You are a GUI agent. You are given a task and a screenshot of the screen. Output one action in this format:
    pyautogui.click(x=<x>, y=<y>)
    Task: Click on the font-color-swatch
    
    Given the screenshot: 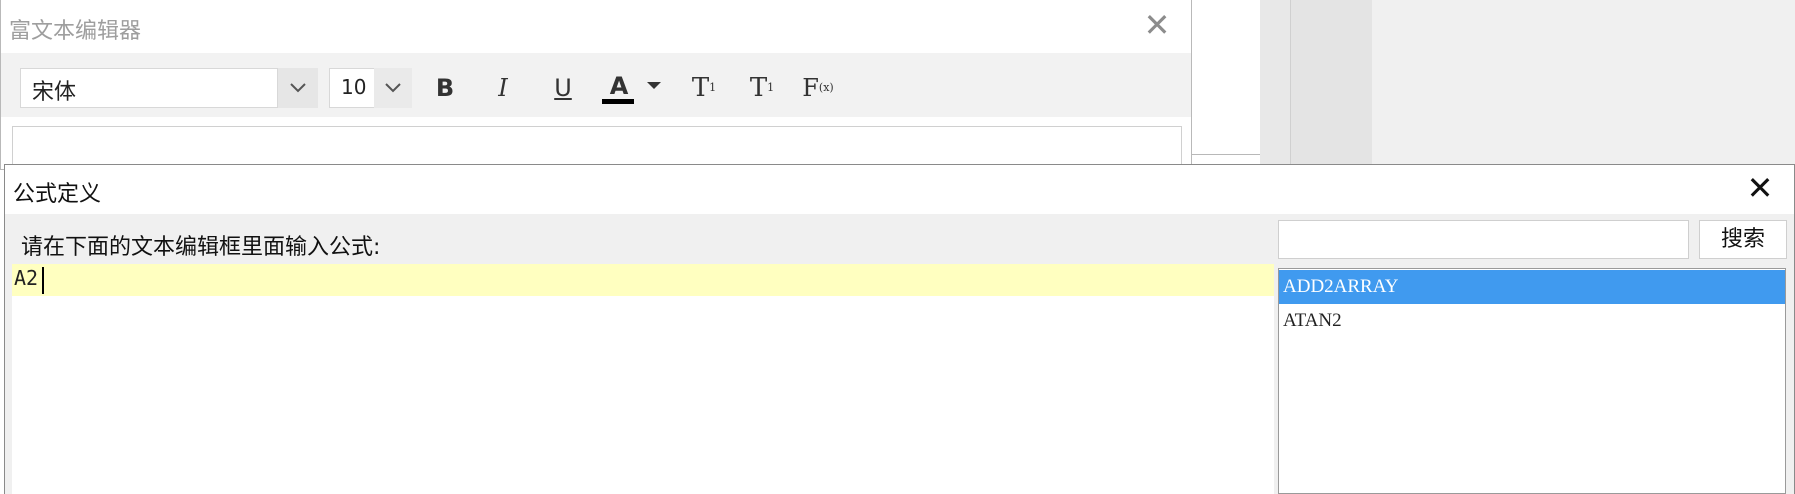 What is the action you would take?
    pyautogui.click(x=618, y=101)
    